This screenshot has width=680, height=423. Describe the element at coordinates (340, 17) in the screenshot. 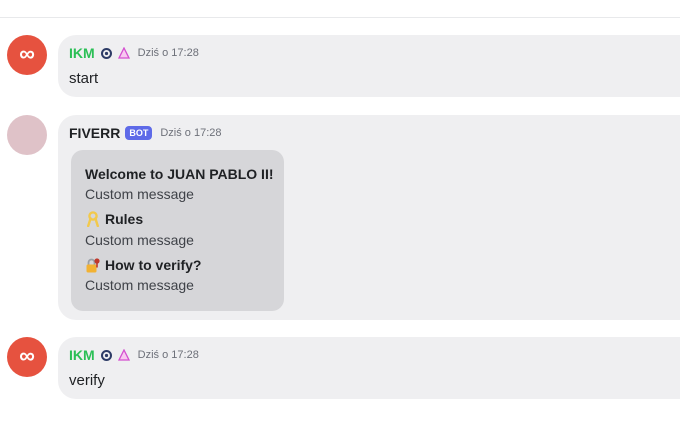

I see `top-divider` at that location.